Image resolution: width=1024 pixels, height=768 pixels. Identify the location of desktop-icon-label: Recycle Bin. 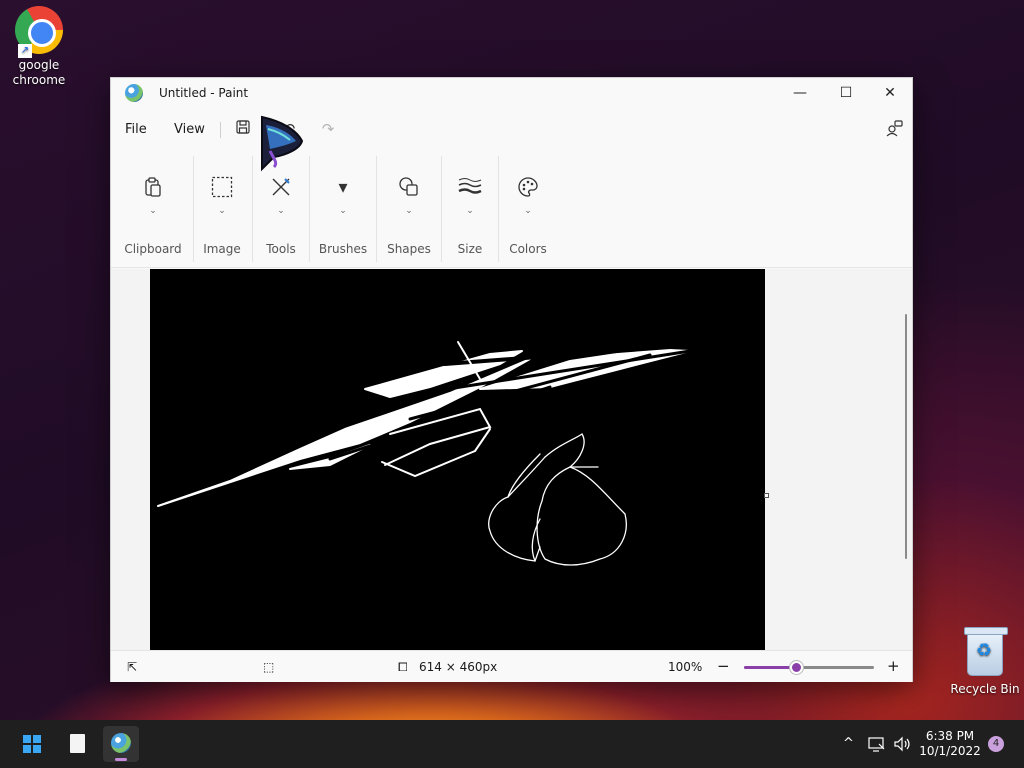
(985, 689).